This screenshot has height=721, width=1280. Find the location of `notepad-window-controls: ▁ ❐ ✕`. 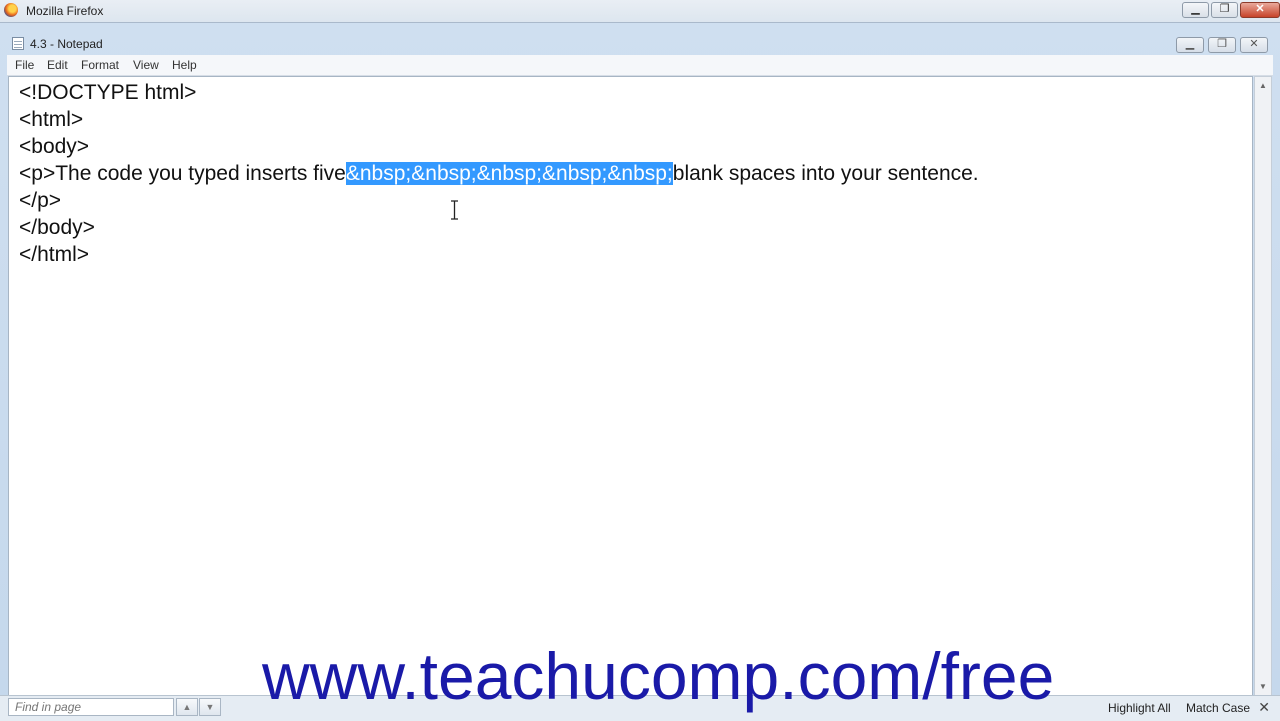

notepad-window-controls: ▁ ❐ ✕ is located at coordinates (1222, 45).